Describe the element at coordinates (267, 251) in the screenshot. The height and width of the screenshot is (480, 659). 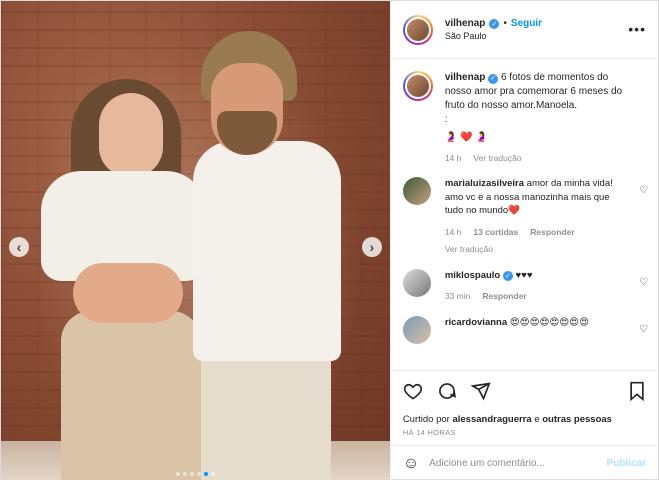
I see `man-shirt` at that location.